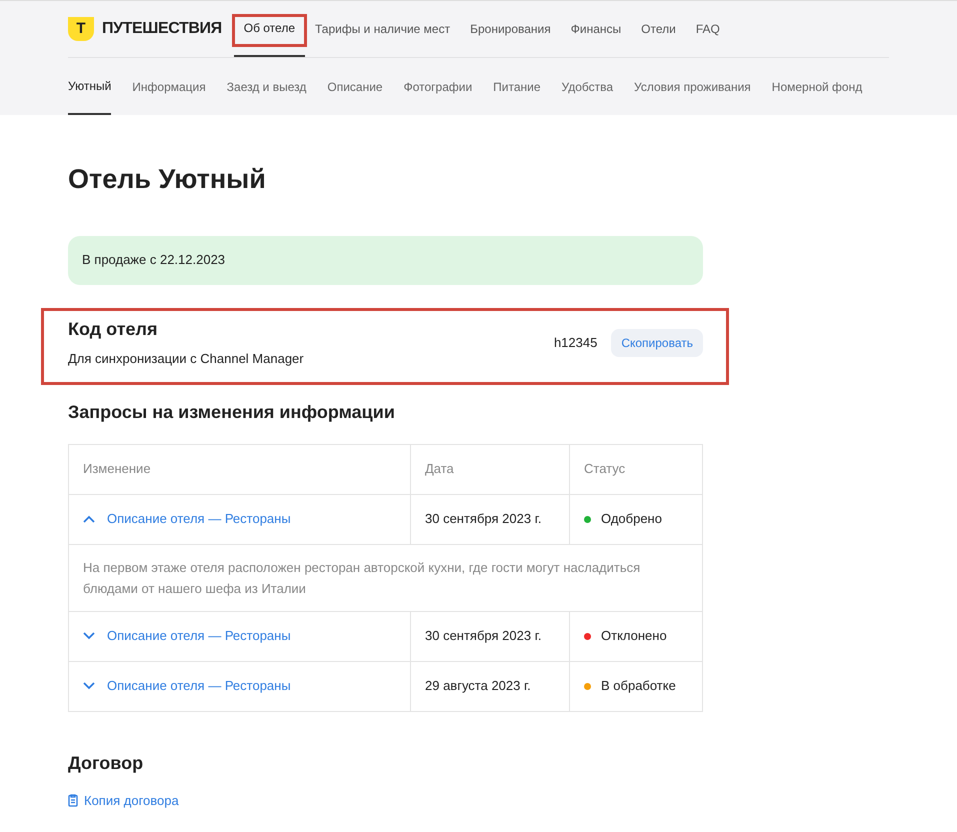 This screenshot has height=832, width=957. I want to click on nav-tab: Отели, so click(658, 29).